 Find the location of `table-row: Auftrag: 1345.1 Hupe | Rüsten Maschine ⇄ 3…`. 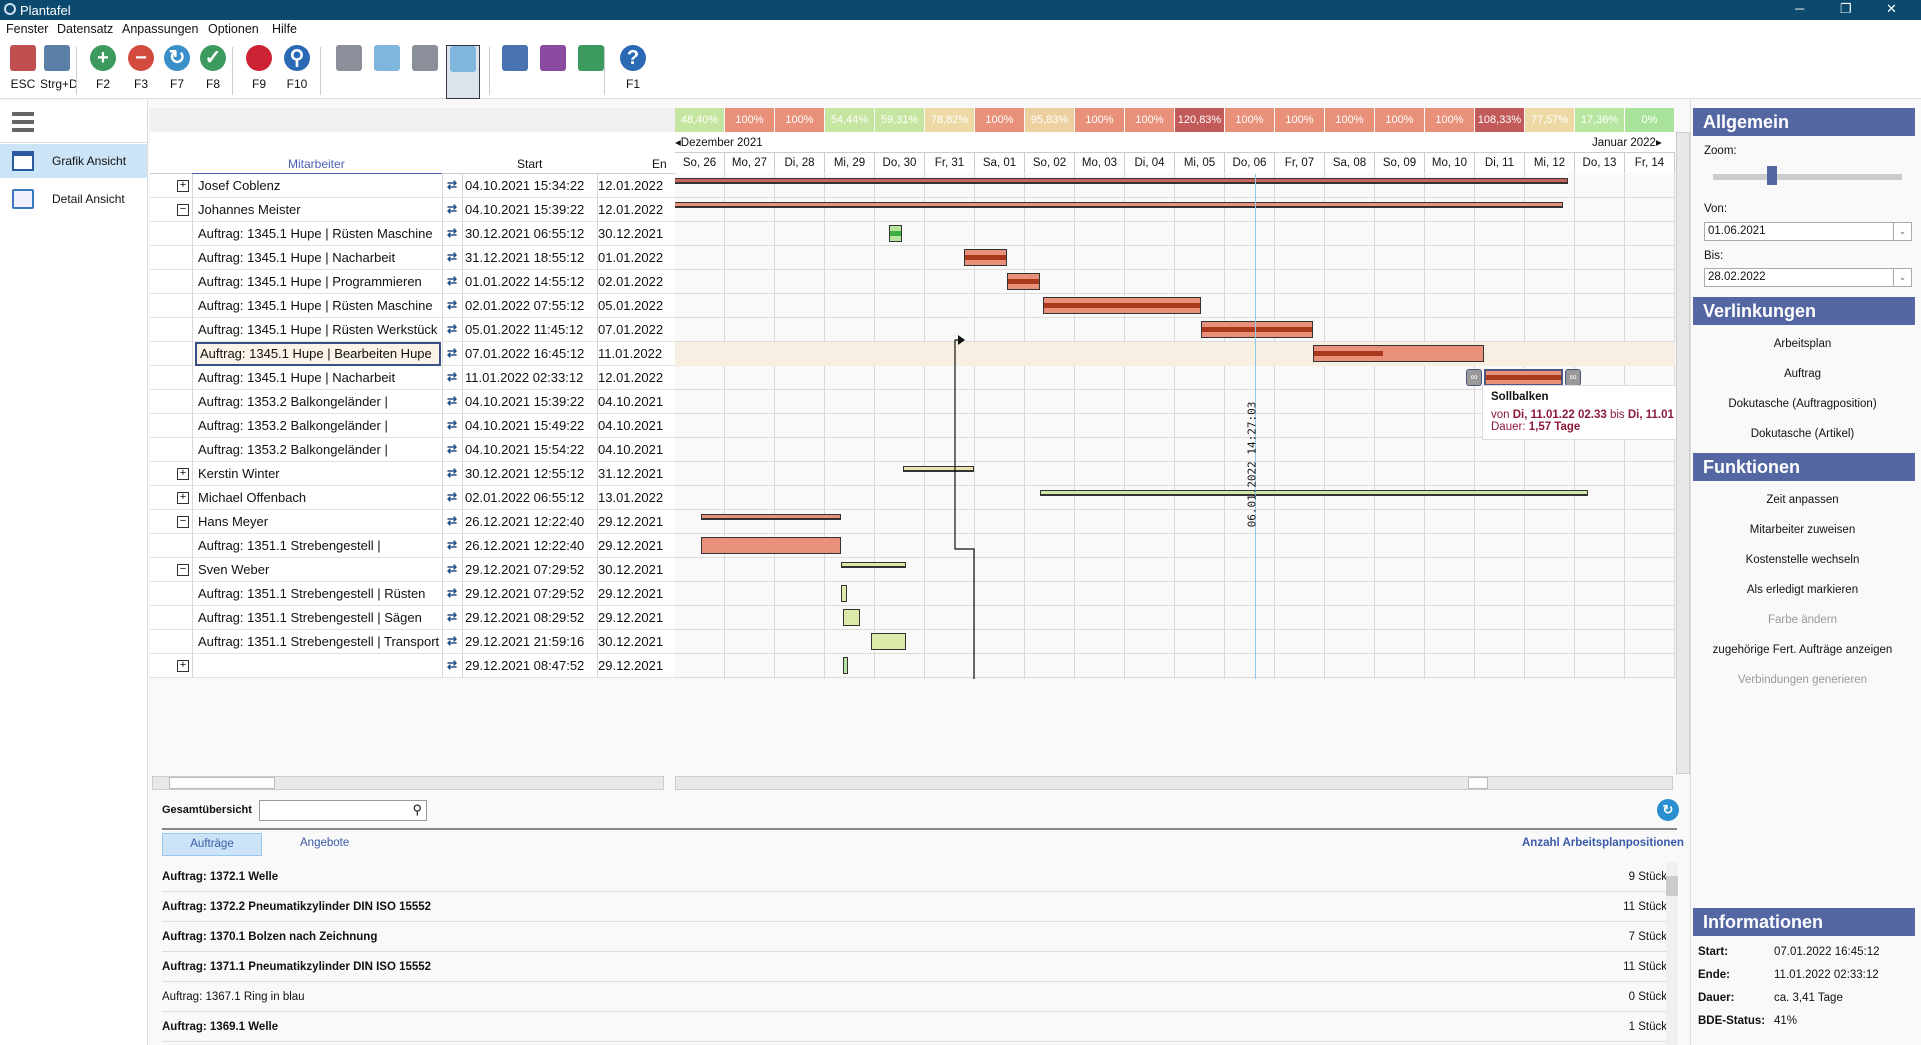

table-row: Auftrag: 1345.1 Hupe | Rüsten Maschine ⇄ 3… is located at coordinates (412, 234).